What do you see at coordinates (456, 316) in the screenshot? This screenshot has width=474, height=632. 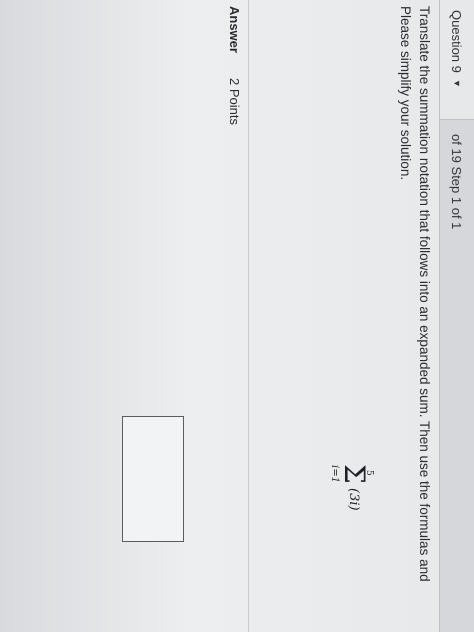 I see `question-header-bar: Question 9 ▼ of 19 Step 1 of 1` at bounding box center [456, 316].